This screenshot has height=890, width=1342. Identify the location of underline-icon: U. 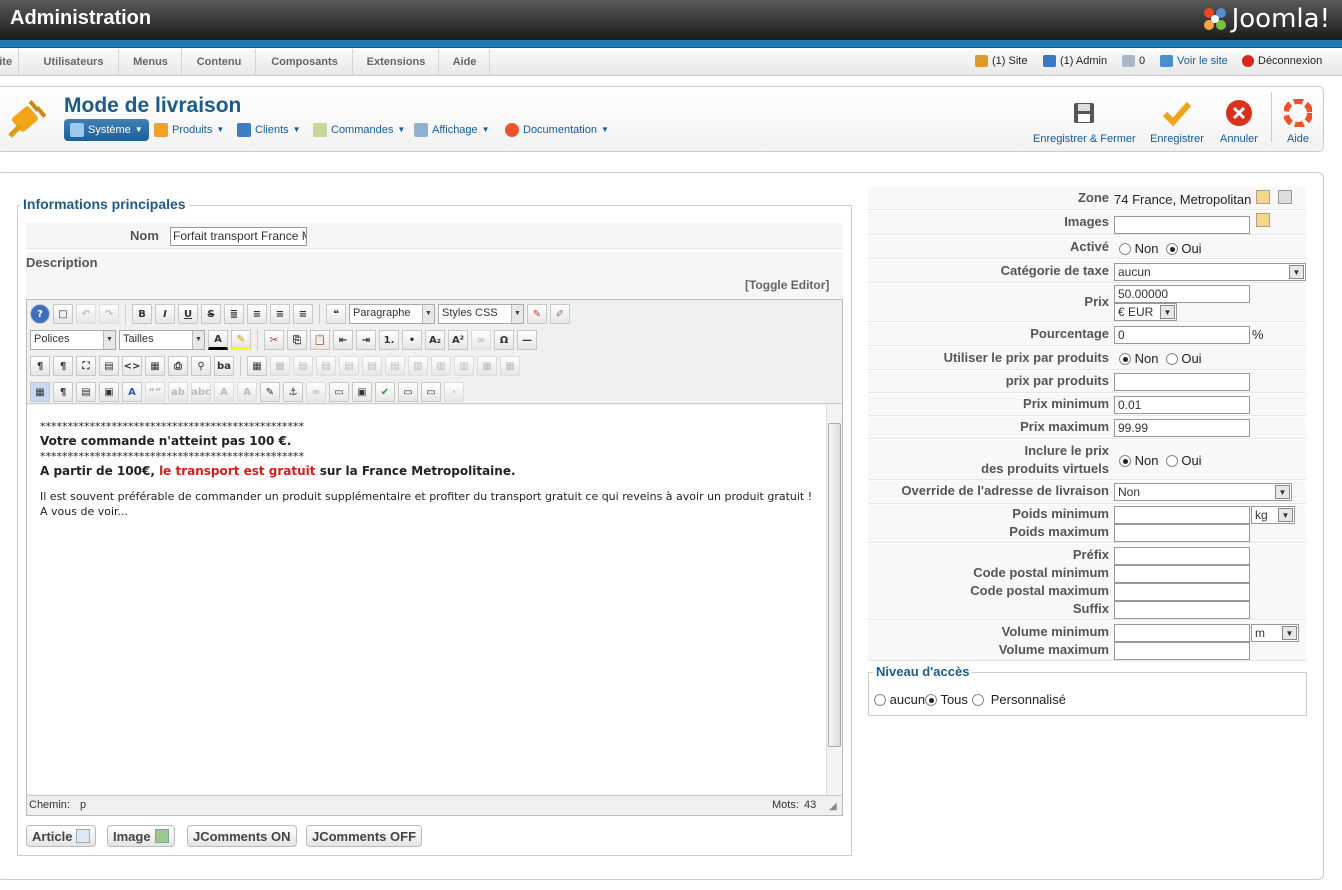
(188, 314).